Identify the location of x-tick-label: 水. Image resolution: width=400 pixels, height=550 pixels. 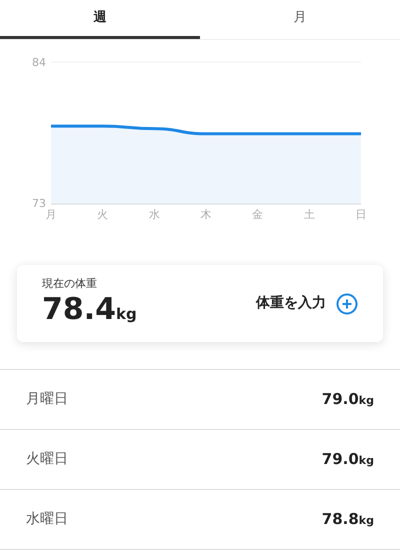
(154, 215).